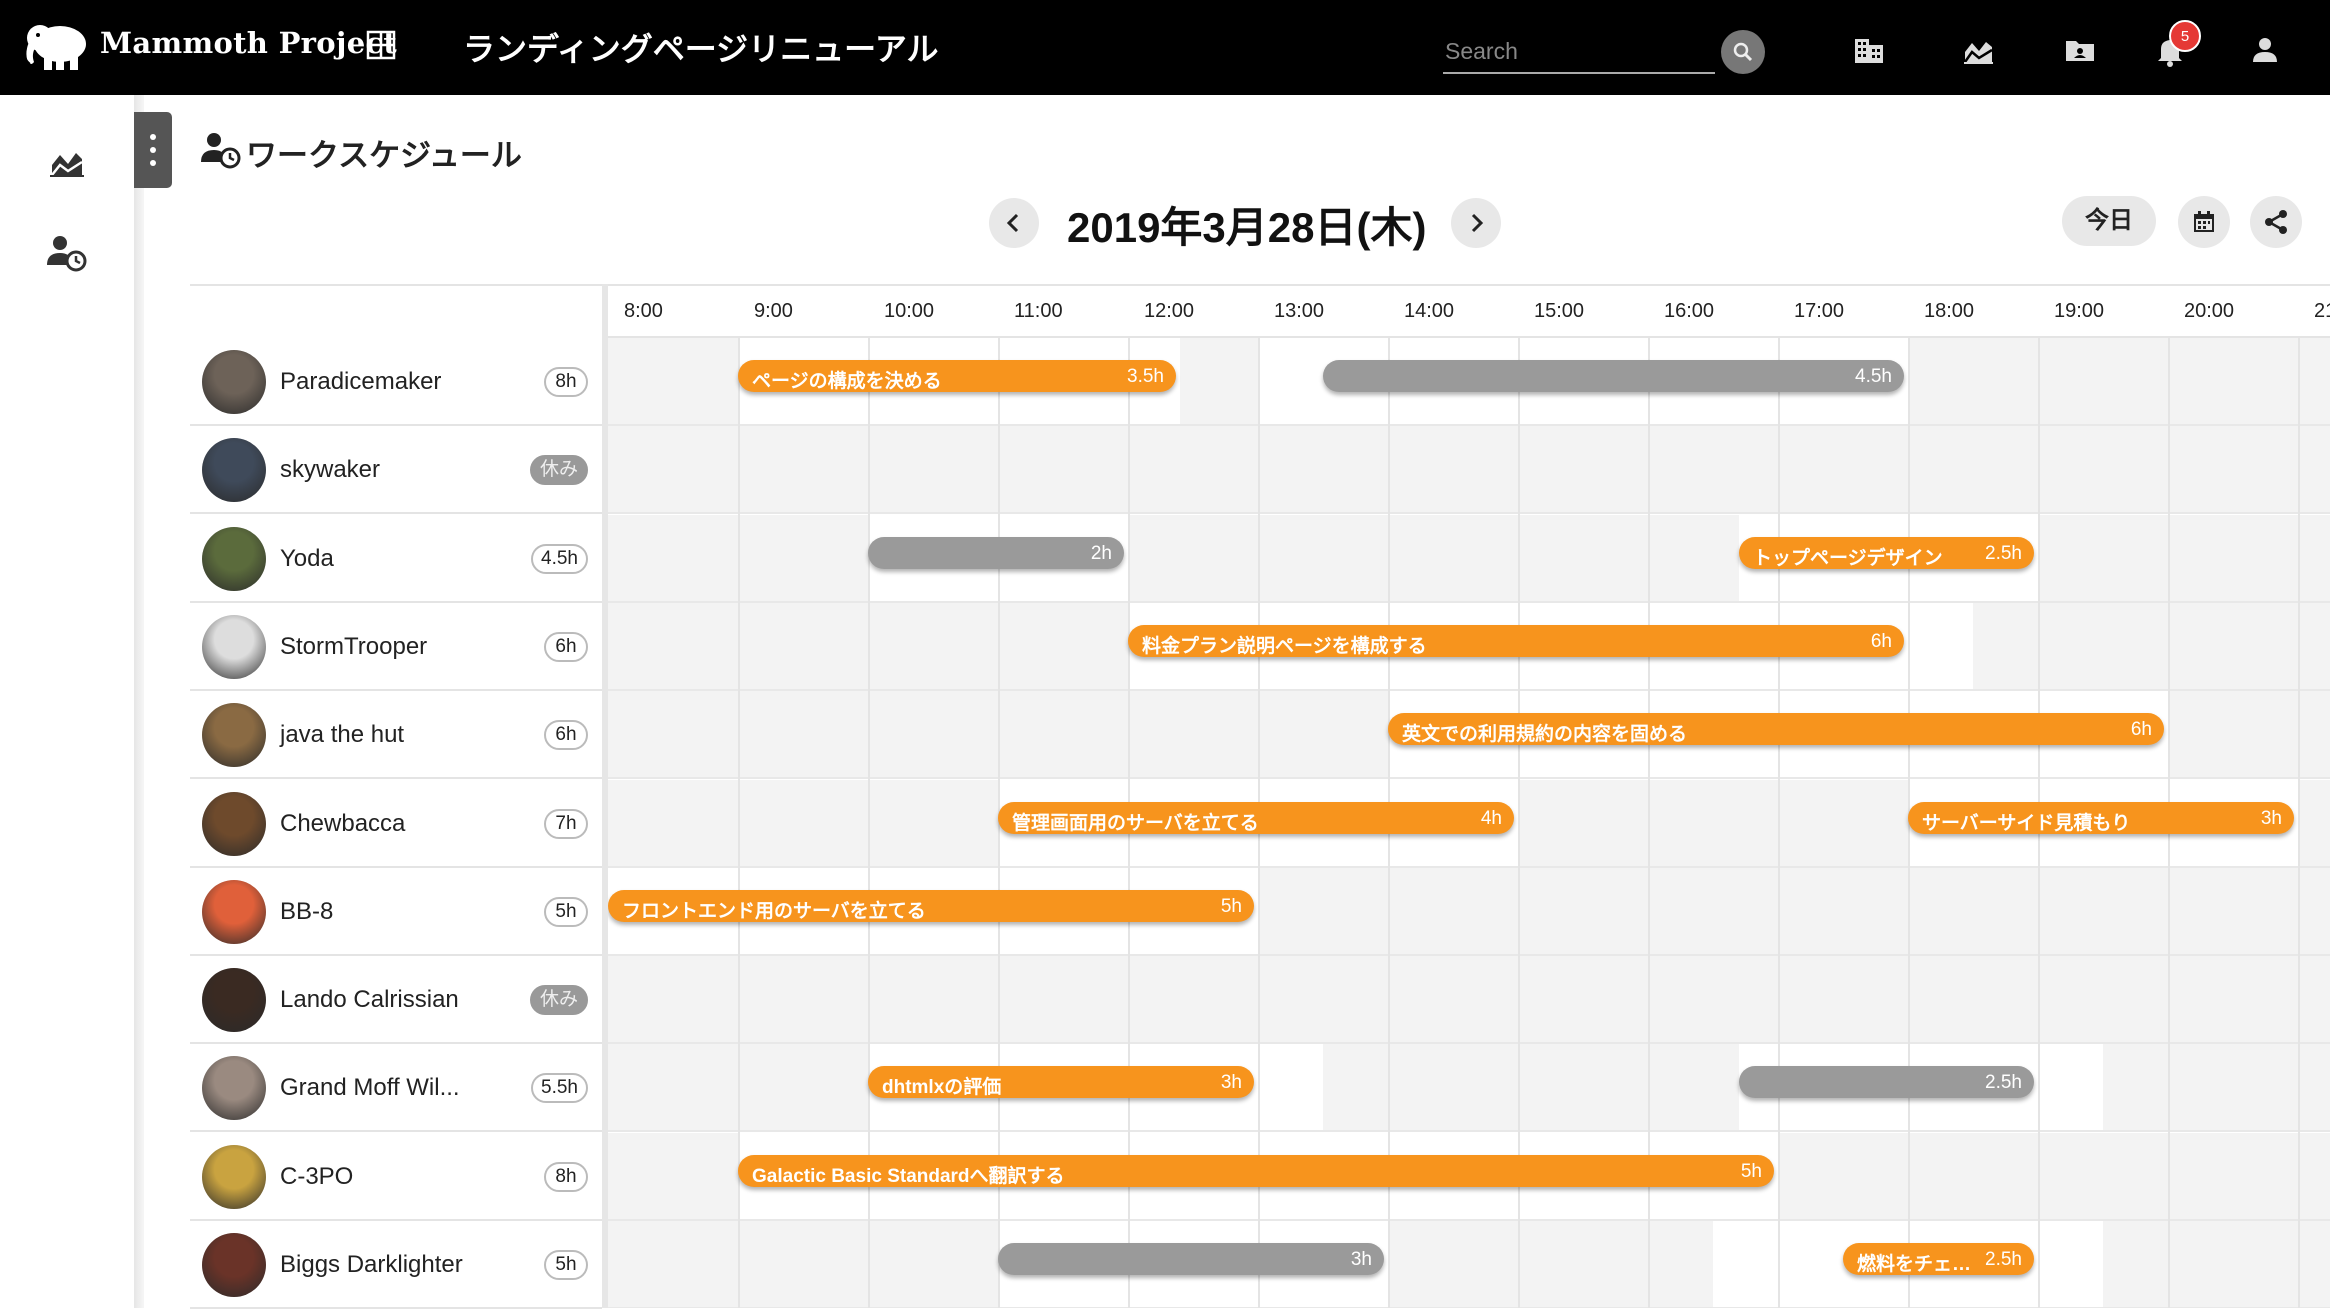 This screenshot has width=2330, height=1309. I want to click on task-label: トップページデザイン, so click(1848, 558).